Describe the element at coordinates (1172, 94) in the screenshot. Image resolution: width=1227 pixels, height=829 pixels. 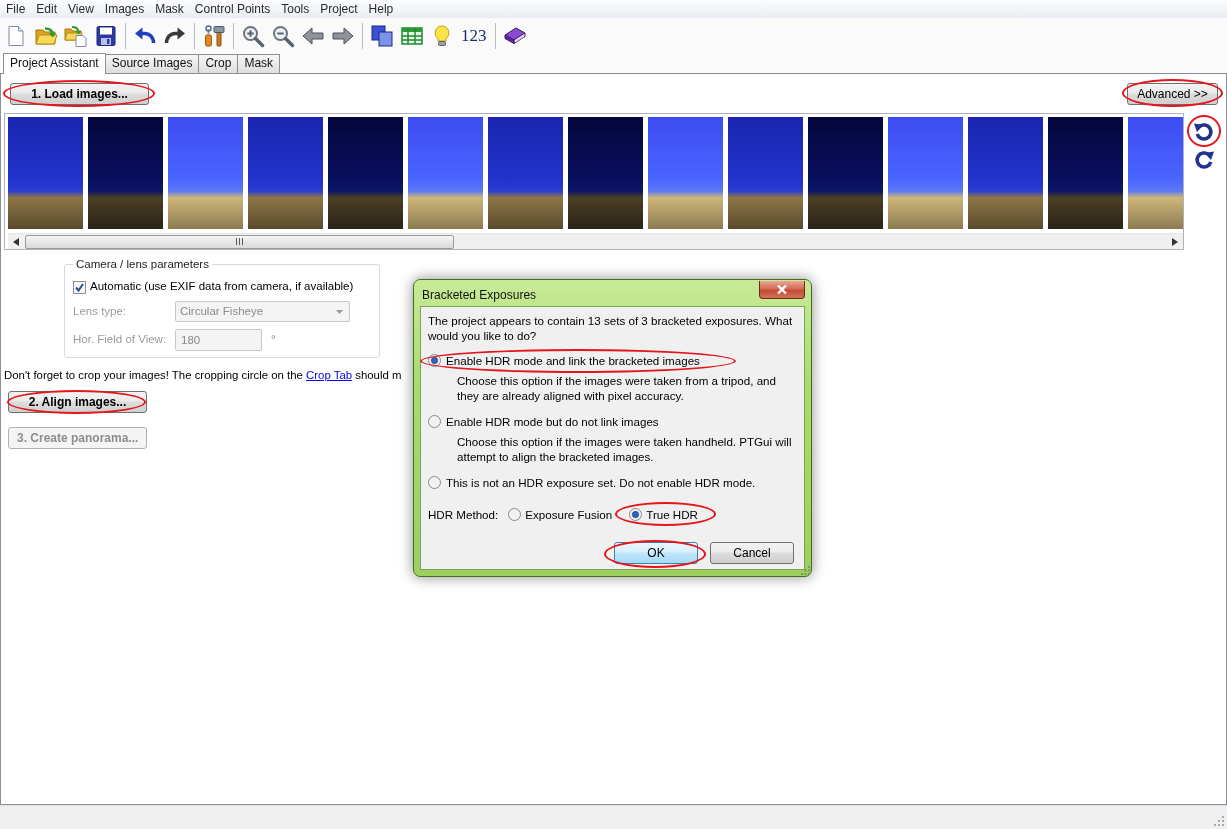
I see `advanced-button: Advanced >>` at that location.